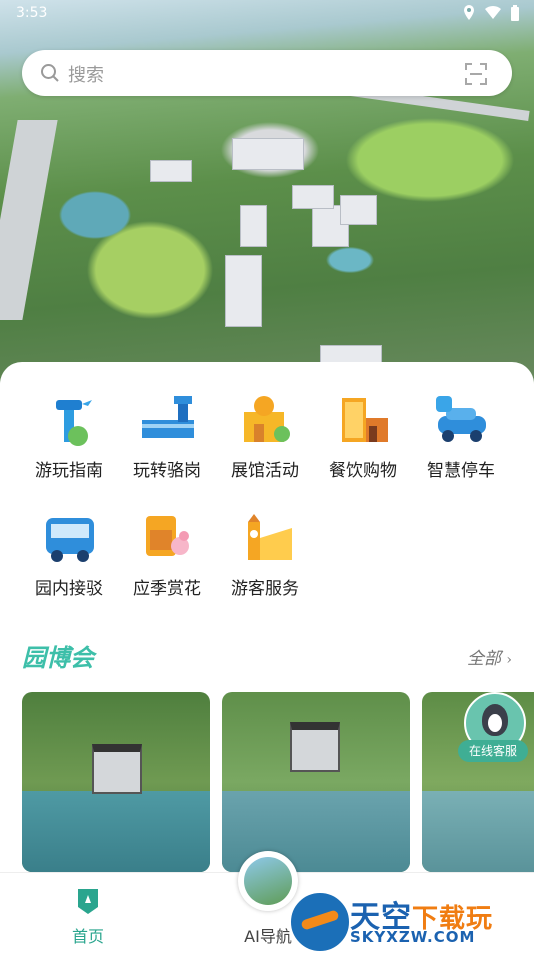 The width and height of the screenshot is (534, 954). Describe the element at coordinates (509, 660) in the screenshot. I see `chevron-right-icon: ›` at that location.